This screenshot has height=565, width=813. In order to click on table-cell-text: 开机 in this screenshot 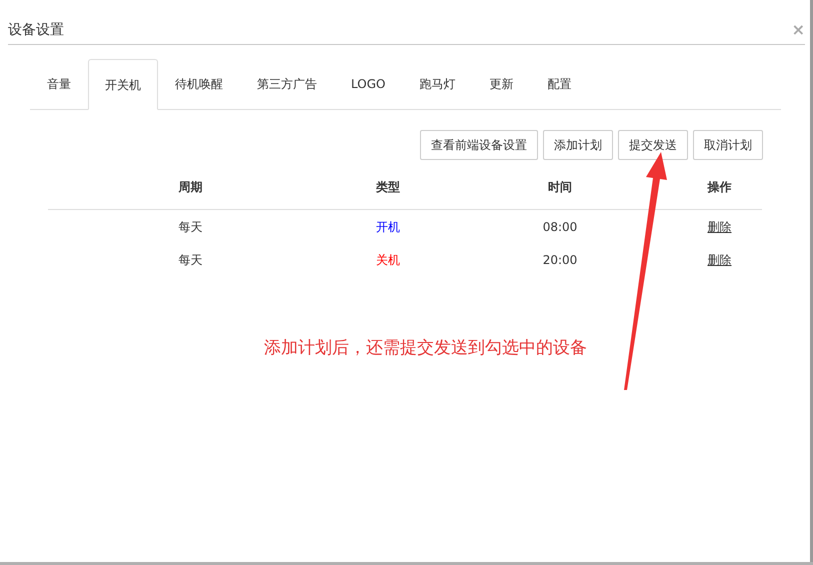, I will do `click(388, 227)`.